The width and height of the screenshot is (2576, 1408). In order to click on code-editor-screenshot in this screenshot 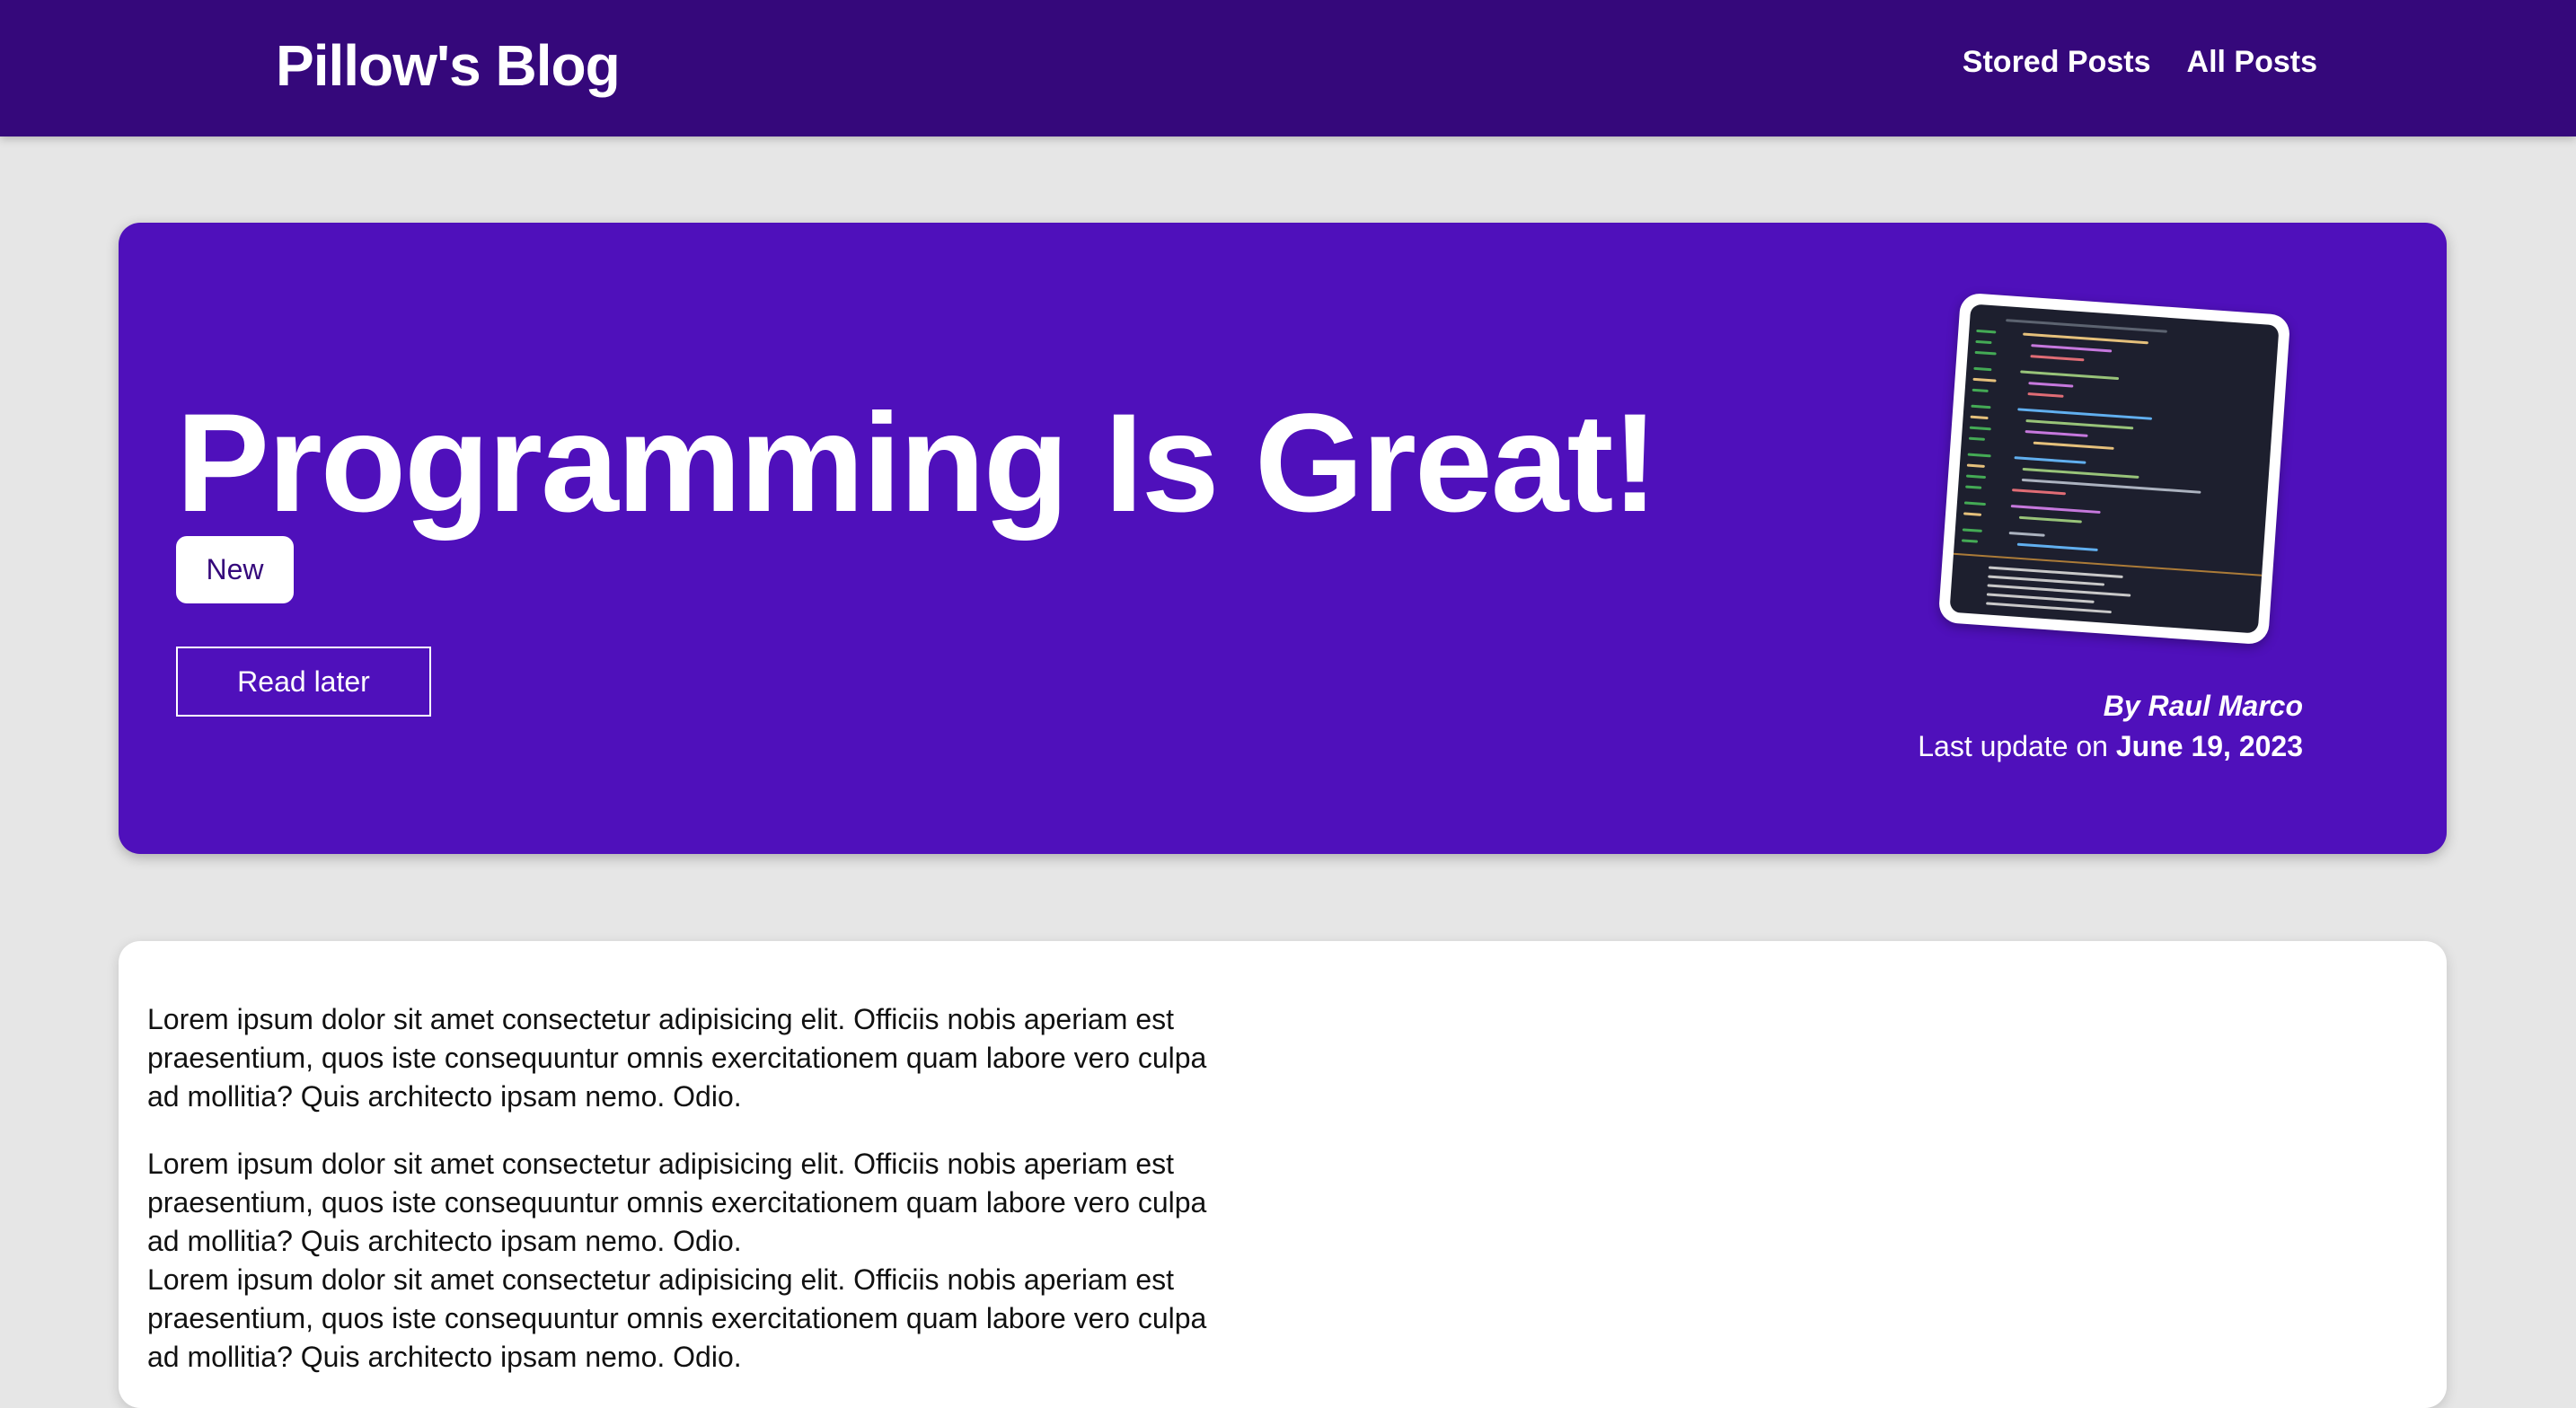, I will do `click(2114, 469)`.